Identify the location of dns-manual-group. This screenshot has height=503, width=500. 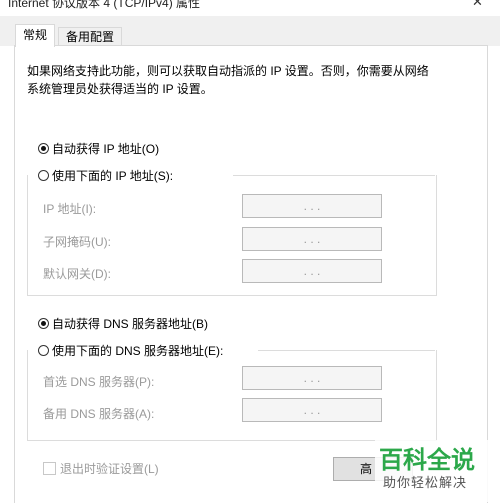
(232, 395).